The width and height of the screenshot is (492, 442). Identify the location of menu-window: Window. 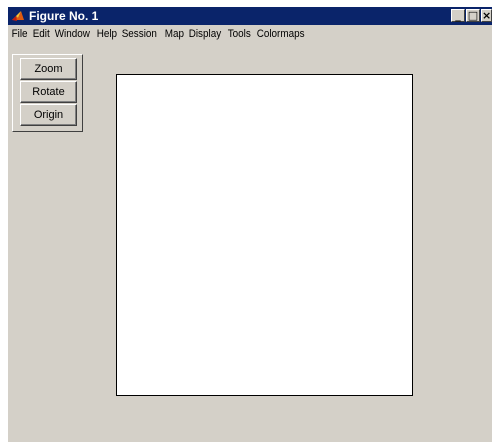
(72, 34).